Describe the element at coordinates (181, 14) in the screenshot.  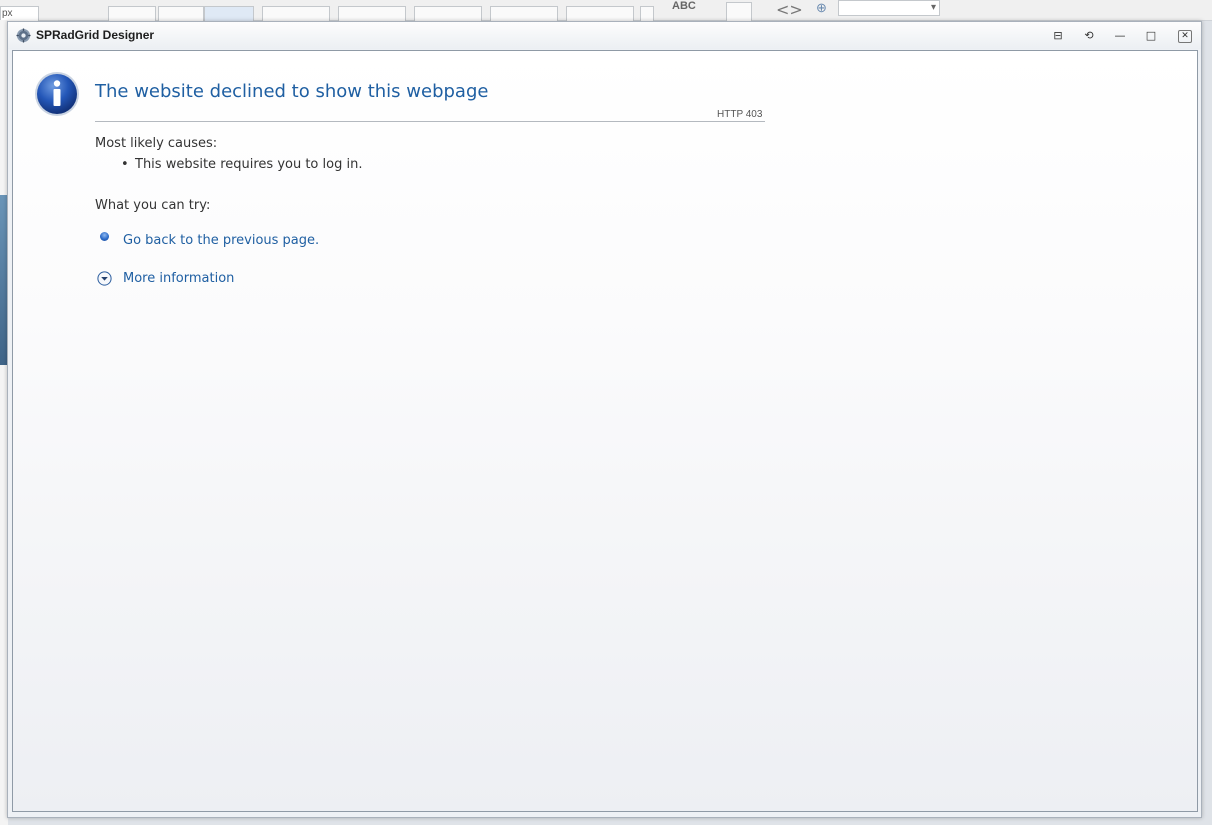
I see `indent-buttons` at that location.